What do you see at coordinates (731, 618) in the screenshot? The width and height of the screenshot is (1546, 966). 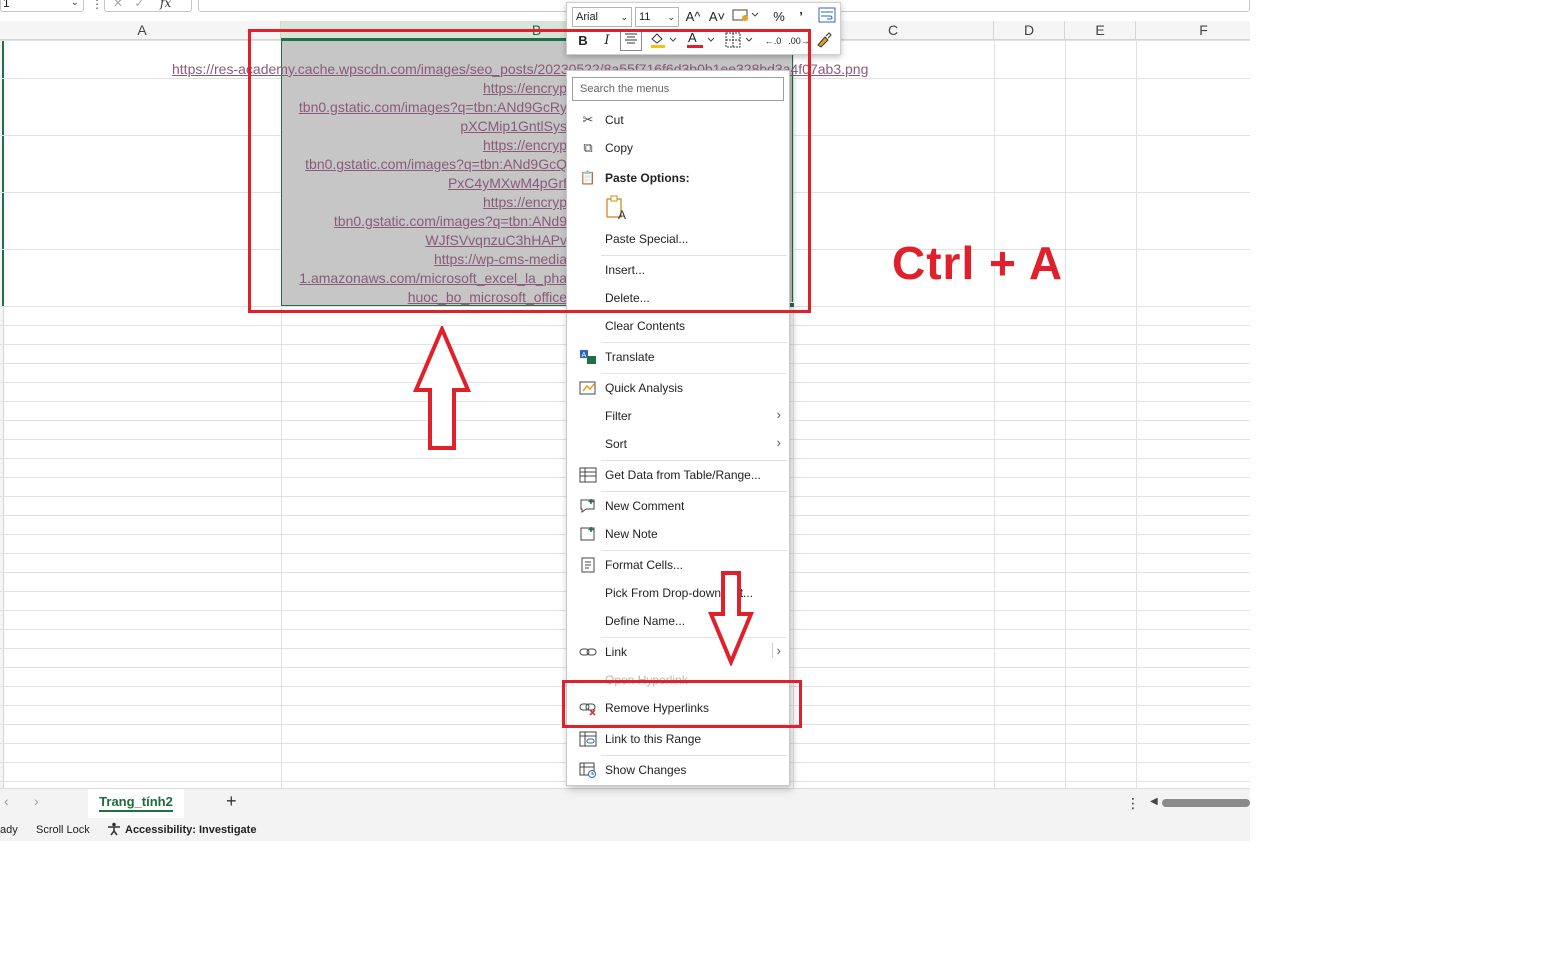 I see `annotation-arrow-down-icon` at bounding box center [731, 618].